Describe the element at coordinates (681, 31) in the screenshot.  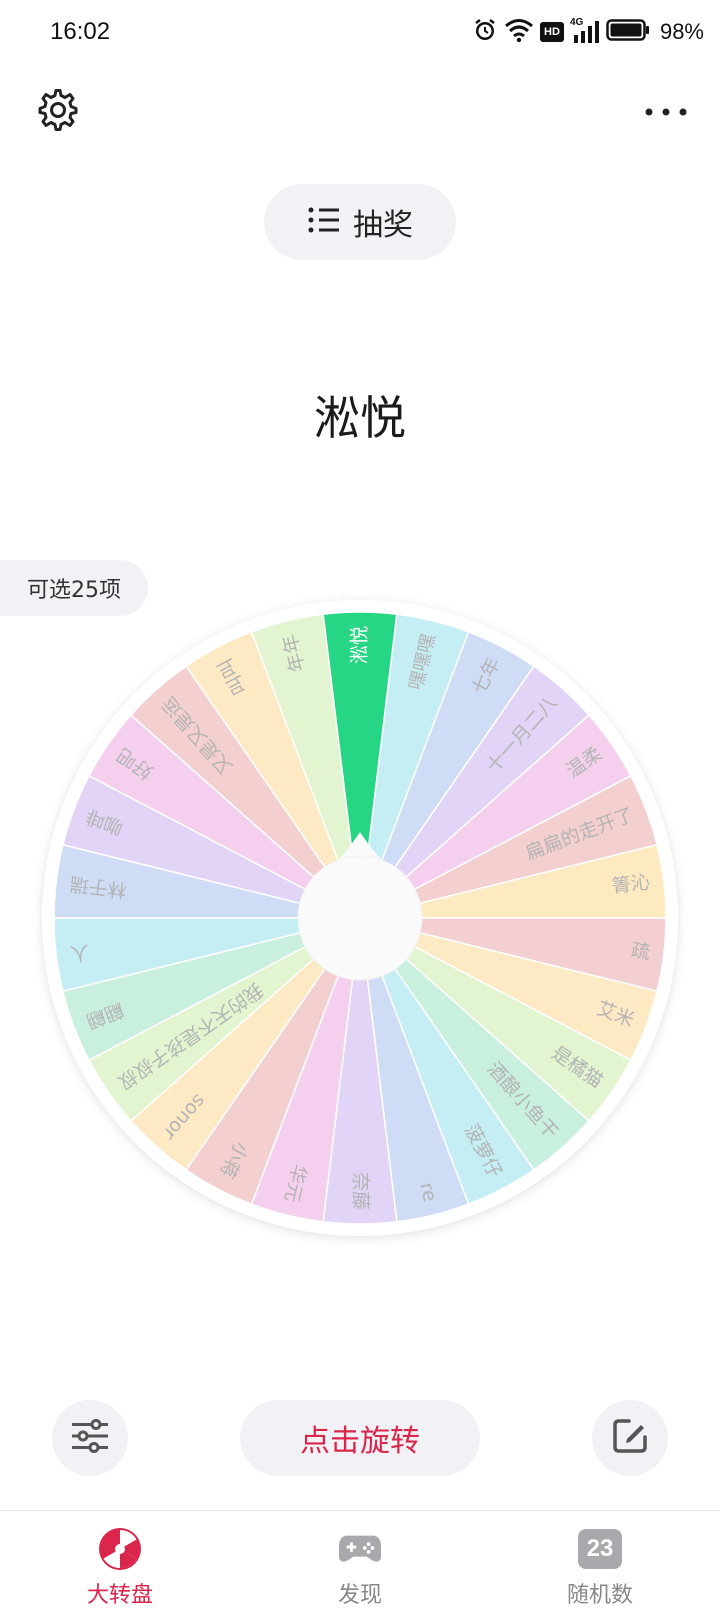
I see `battery-percent: 98%` at that location.